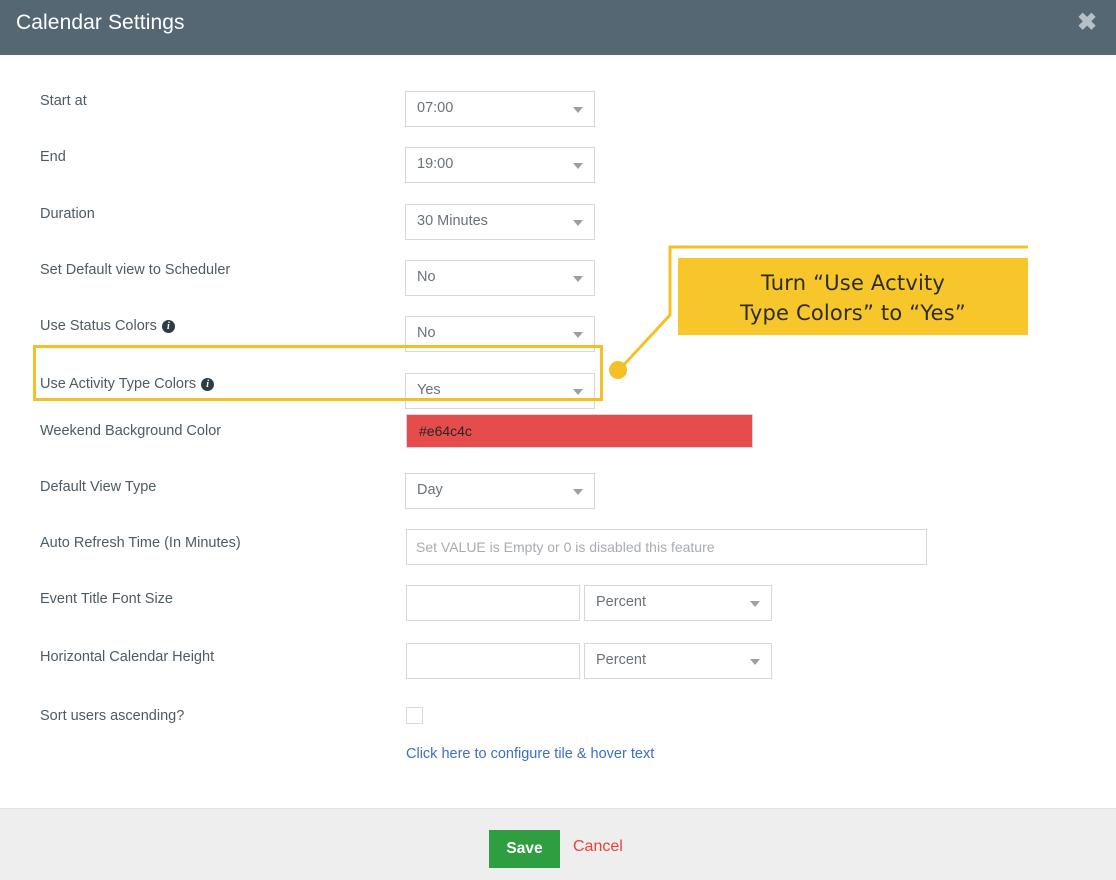 Image resolution: width=1116 pixels, height=880 pixels. Describe the element at coordinates (414, 715) in the screenshot. I see `sort-users-ascending-checkbox` at that location.